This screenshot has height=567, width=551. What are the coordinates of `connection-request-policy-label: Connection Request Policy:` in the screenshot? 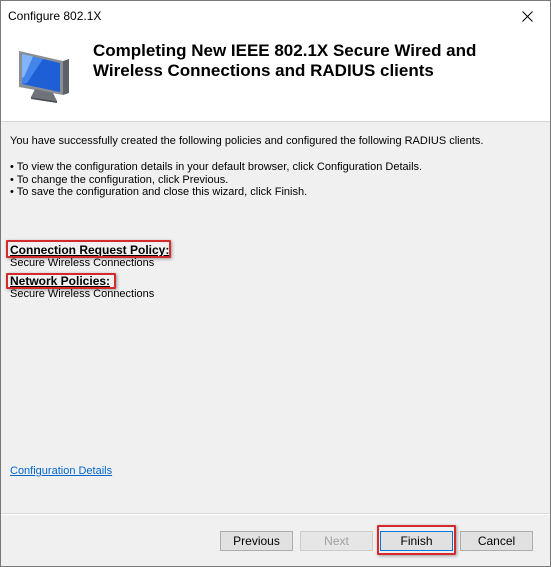 It's located at (90, 250).